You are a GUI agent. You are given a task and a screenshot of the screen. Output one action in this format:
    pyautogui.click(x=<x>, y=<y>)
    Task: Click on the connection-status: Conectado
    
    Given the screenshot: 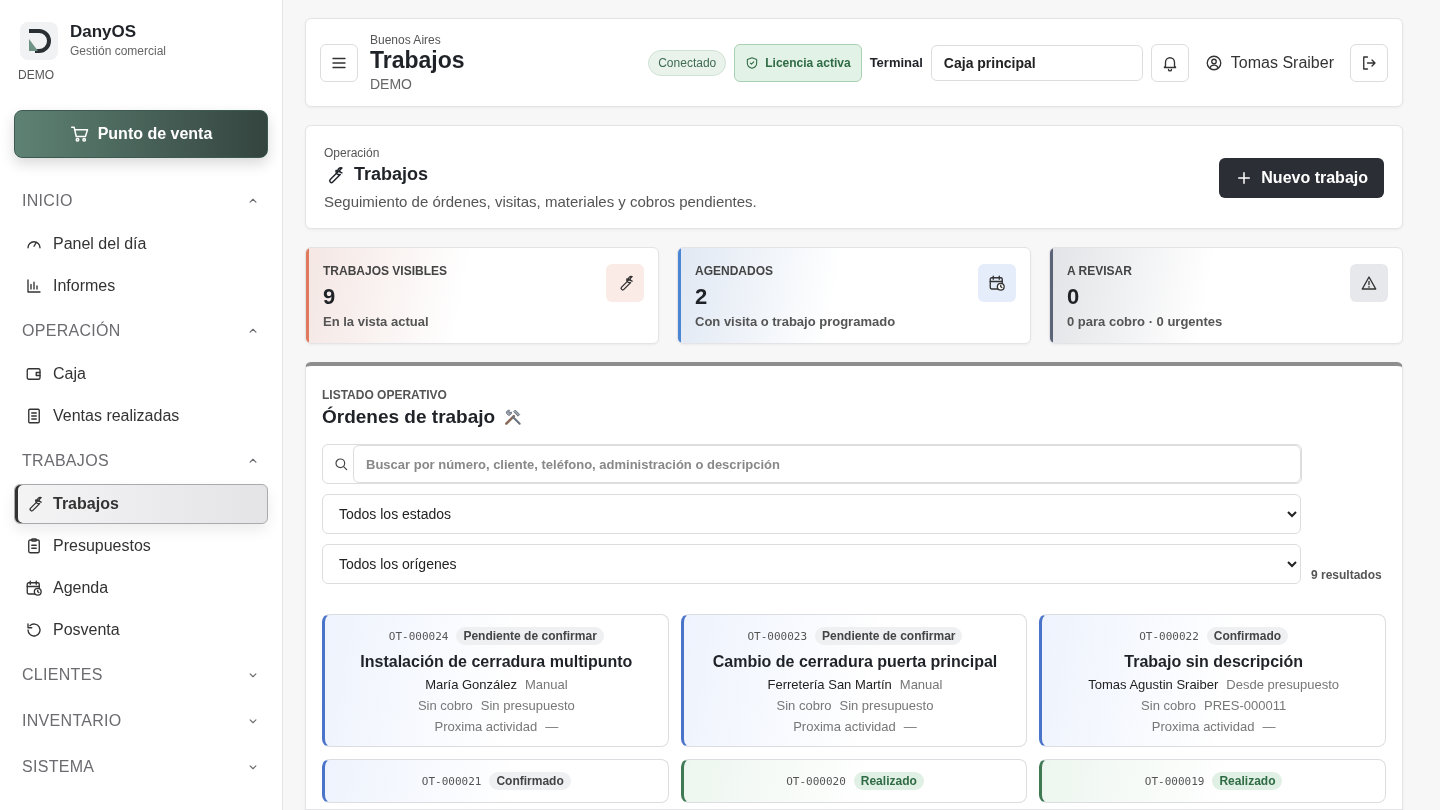 What is the action you would take?
    pyautogui.click(x=687, y=62)
    